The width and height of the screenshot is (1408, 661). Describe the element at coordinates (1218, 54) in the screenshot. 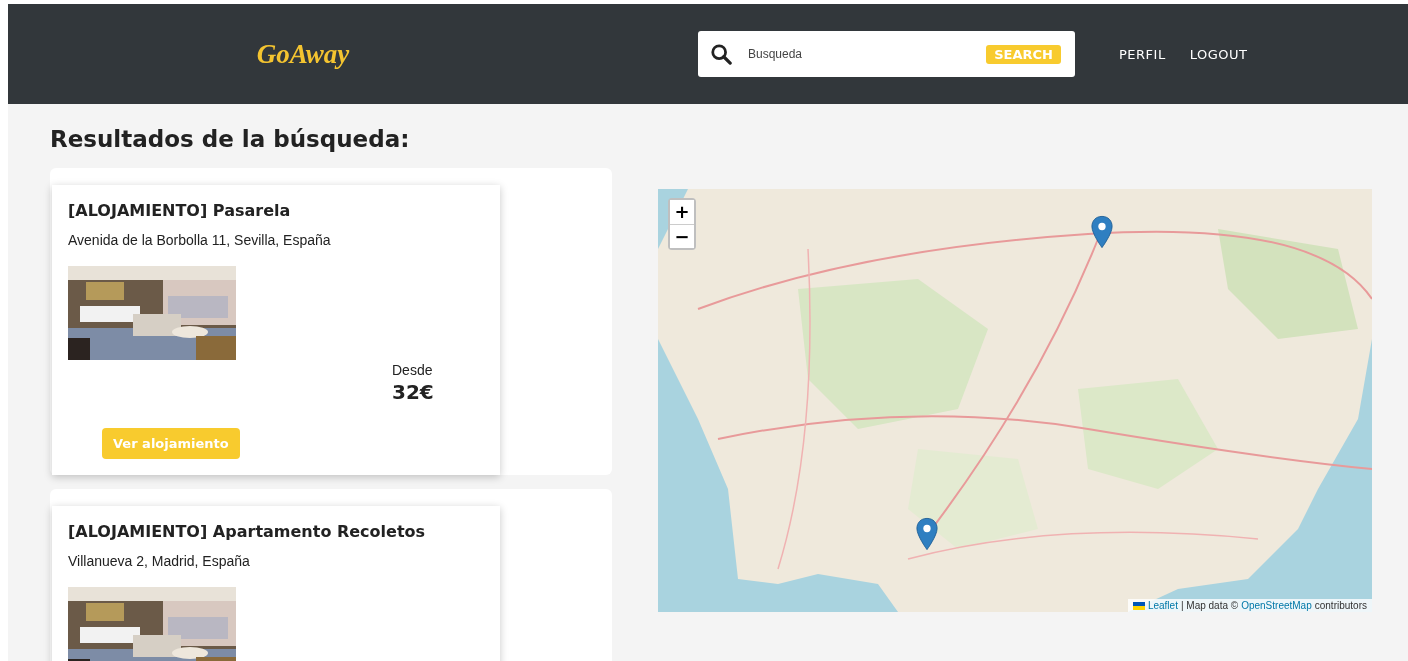

I see `nav-link: LOGOUT` at that location.